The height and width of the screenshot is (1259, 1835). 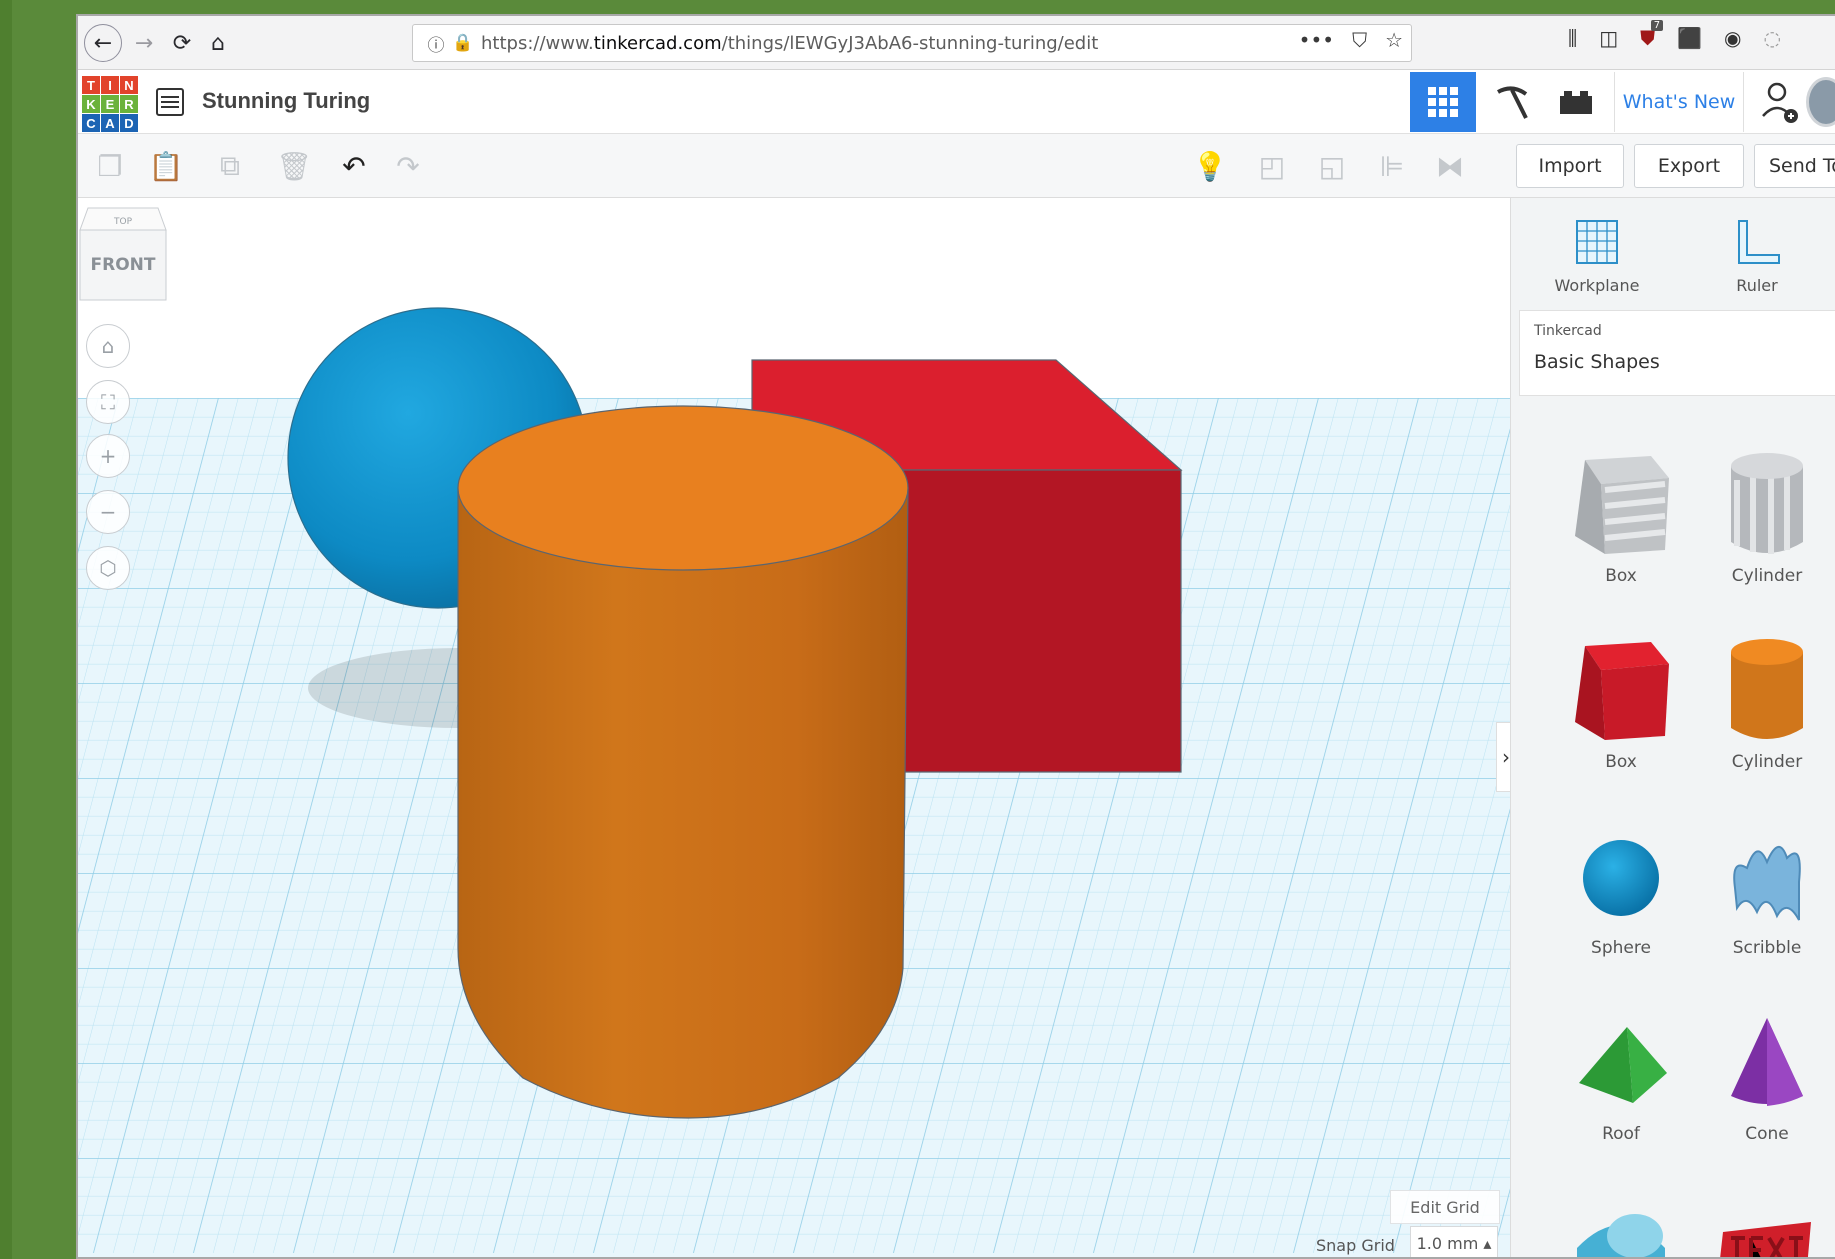 I want to click on copy-button: ❐, so click(x=110, y=166).